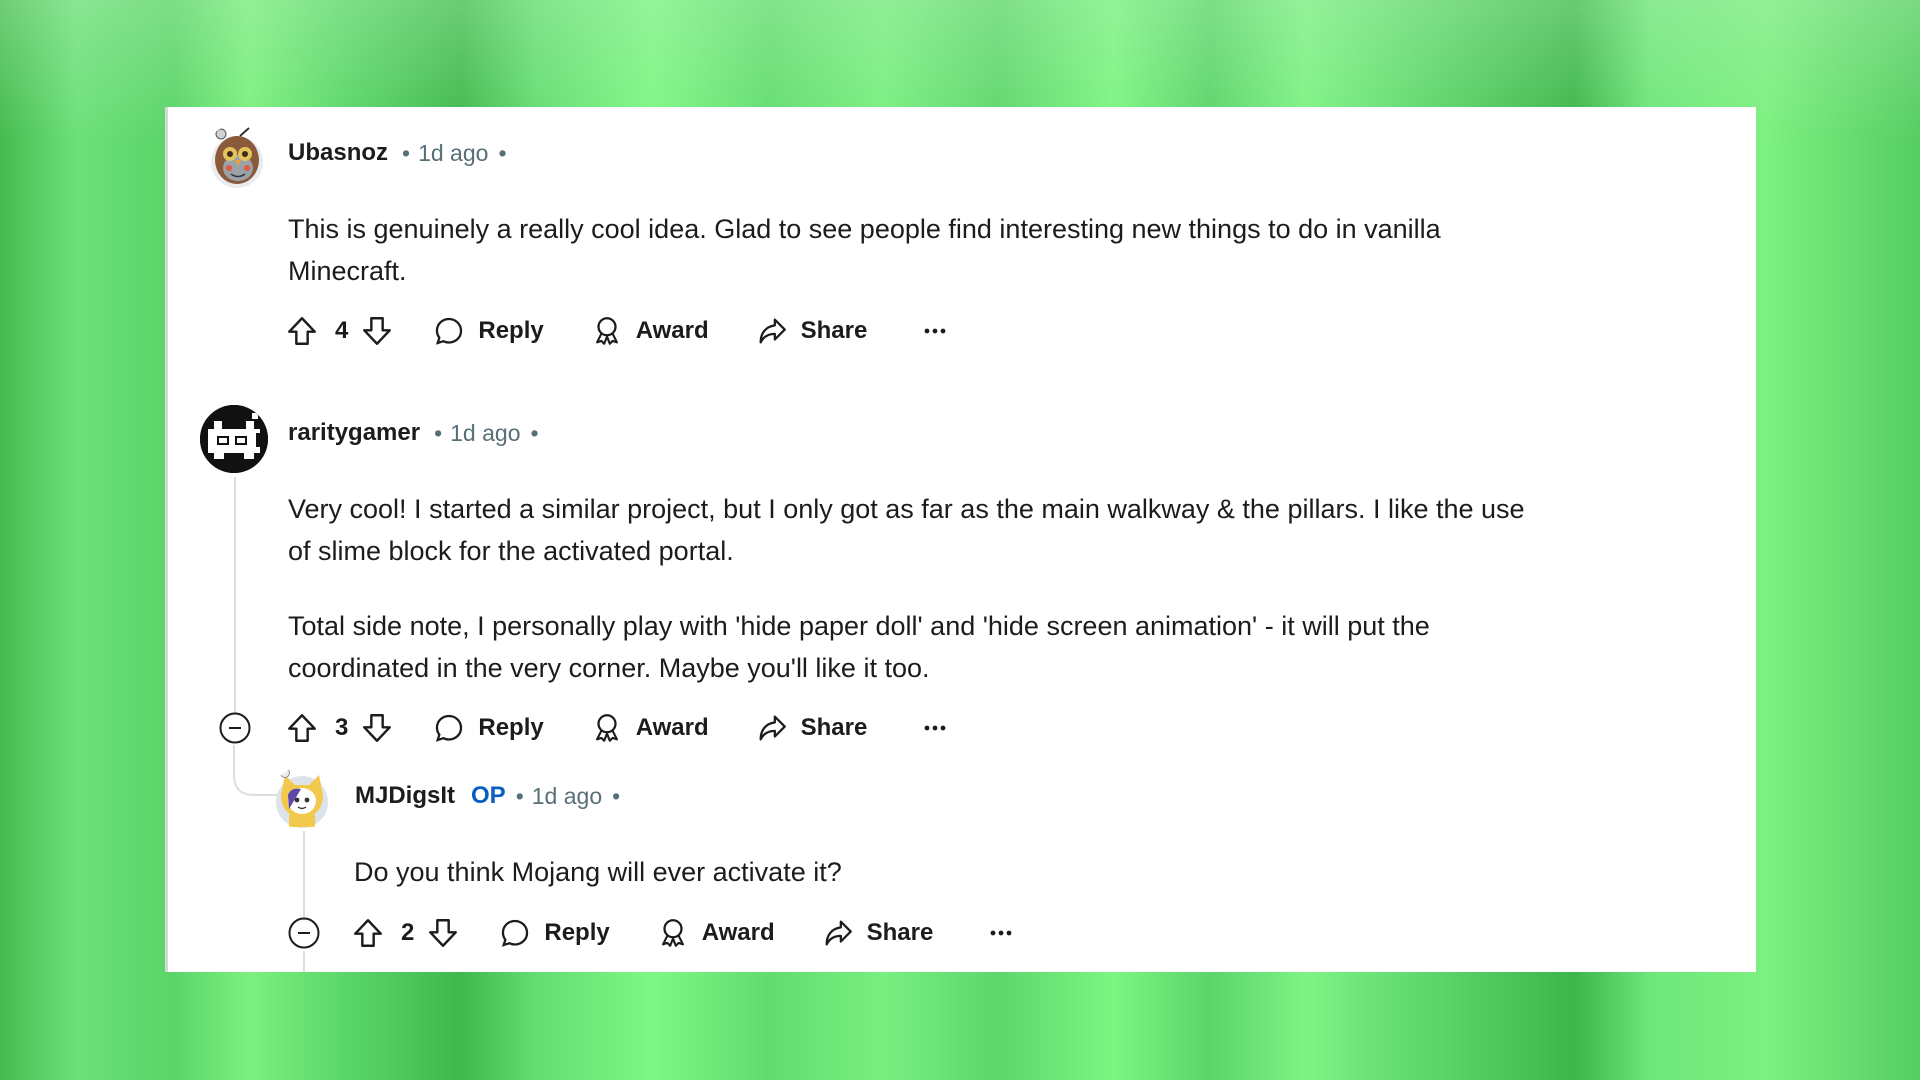 The width and height of the screenshot is (1920, 1080). What do you see at coordinates (342, 330) in the screenshot?
I see `vote-count: 4` at bounding box center [342, 330].